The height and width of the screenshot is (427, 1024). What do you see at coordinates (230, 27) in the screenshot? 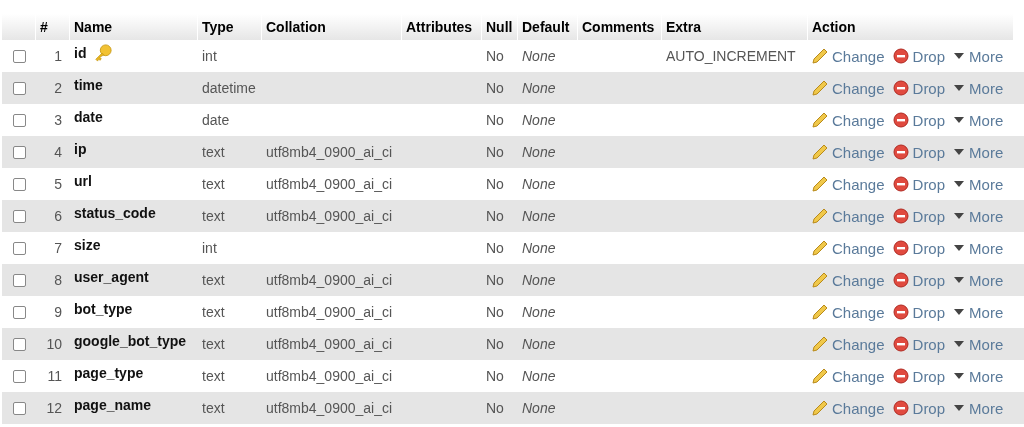
I see `column-header: Type` at bounding box center [230, 27].